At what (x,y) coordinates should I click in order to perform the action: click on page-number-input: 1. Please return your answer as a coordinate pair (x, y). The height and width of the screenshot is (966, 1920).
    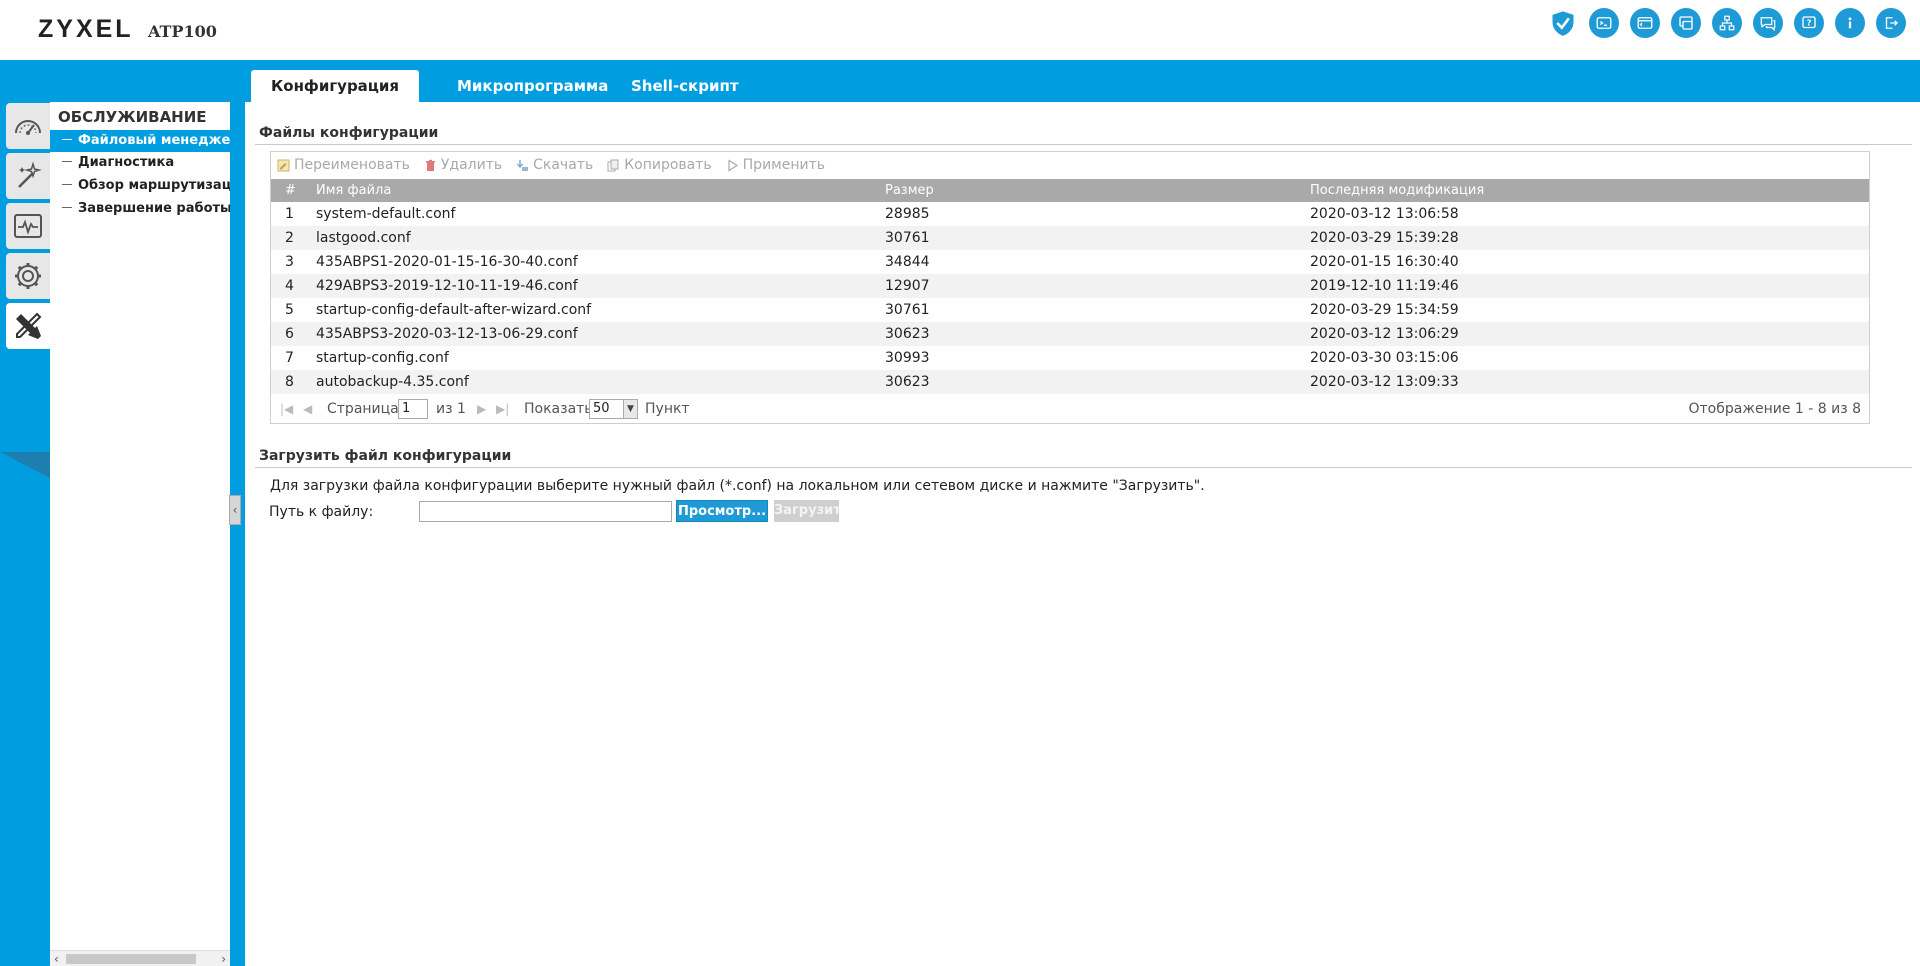
    Looking at the image, I should click on (413, 409).